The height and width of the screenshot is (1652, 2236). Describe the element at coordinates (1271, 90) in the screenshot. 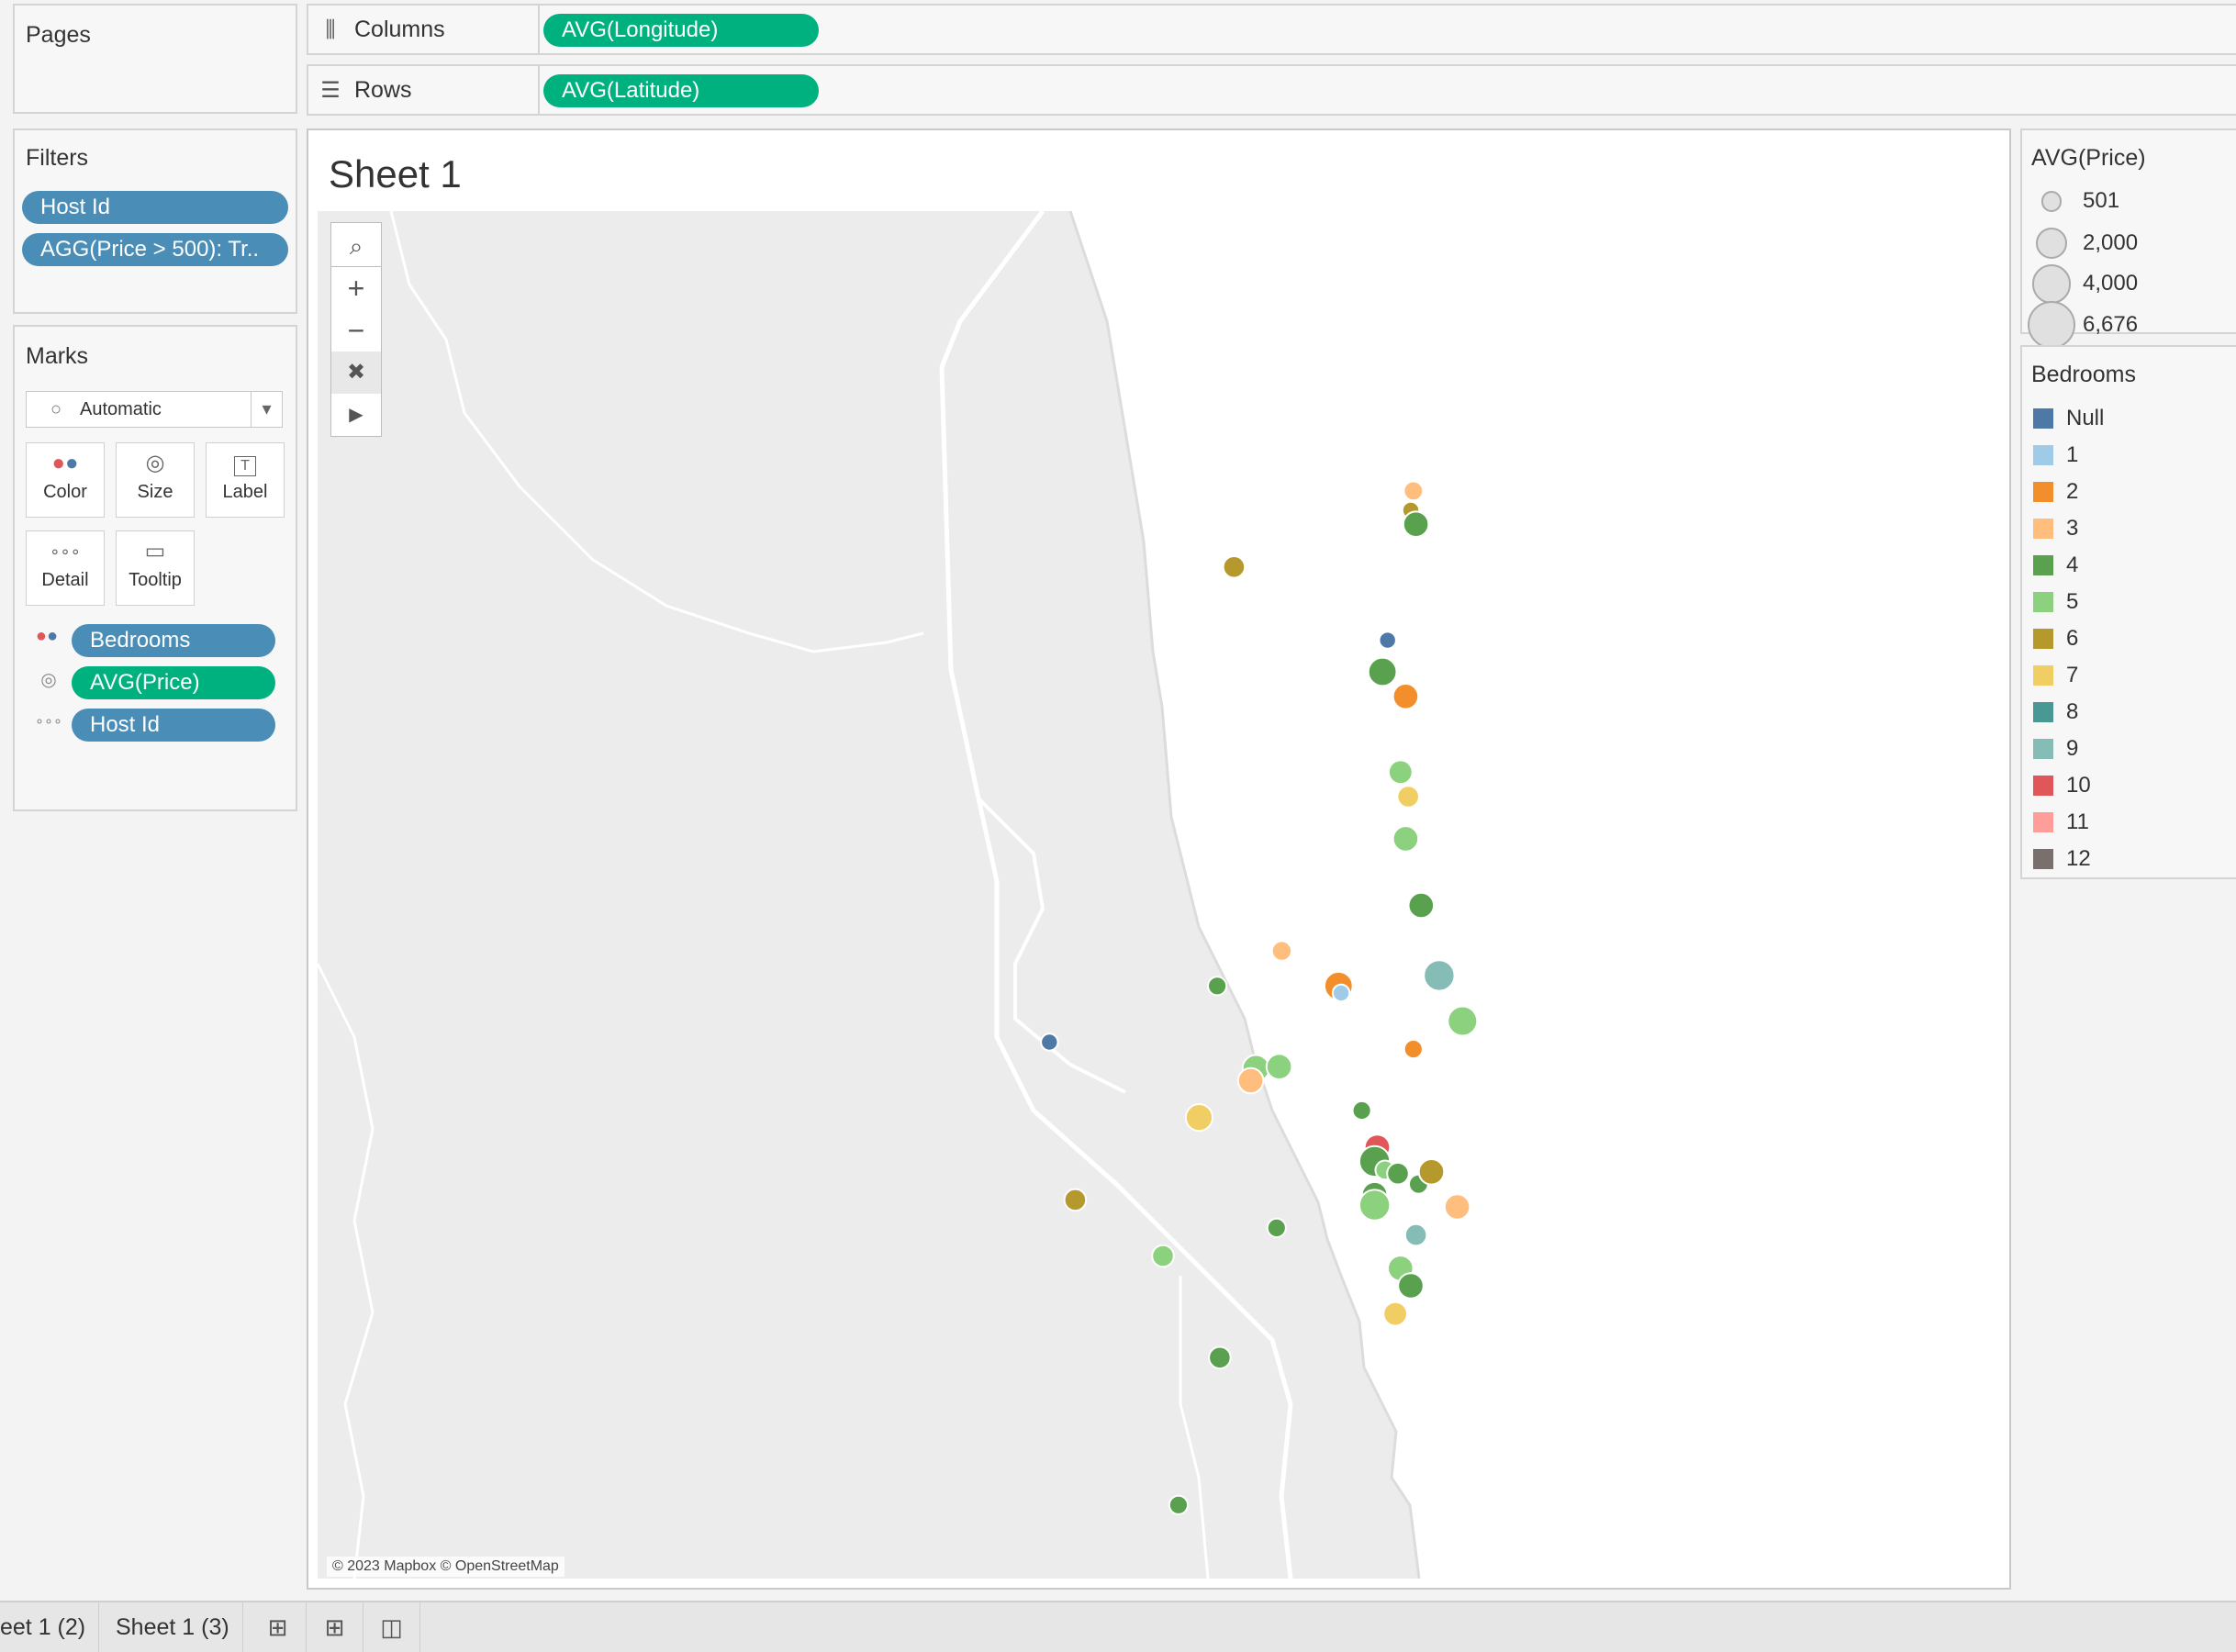

I see `rows-shelf: ☰ Rows AVG(Latitude)` at that location.